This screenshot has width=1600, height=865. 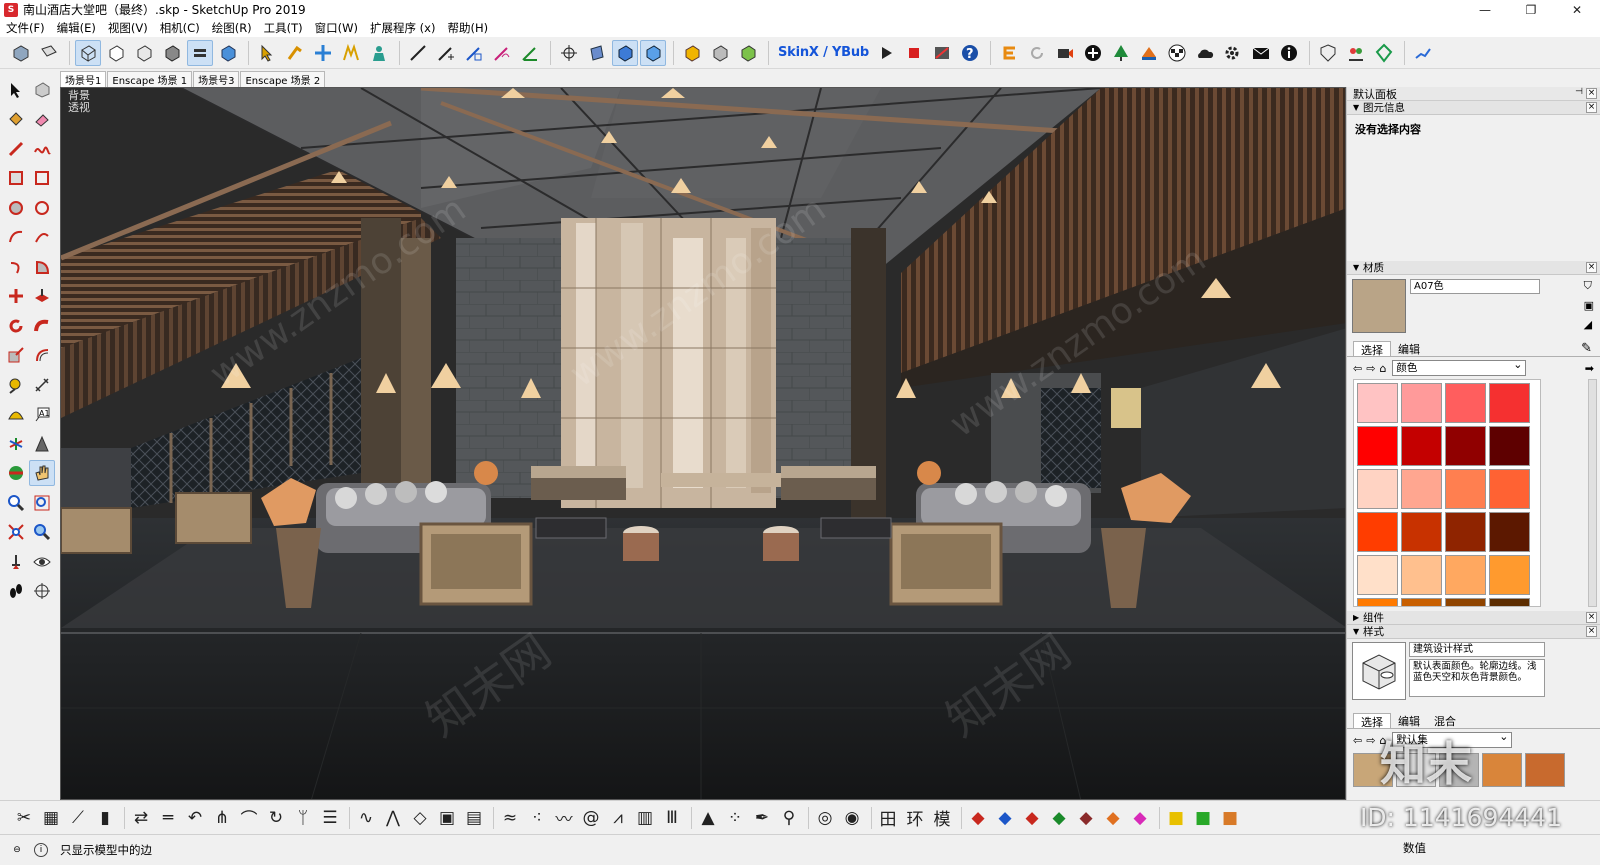 I want to click on menu-tools: 工具(T), so click(x=283, y=28).